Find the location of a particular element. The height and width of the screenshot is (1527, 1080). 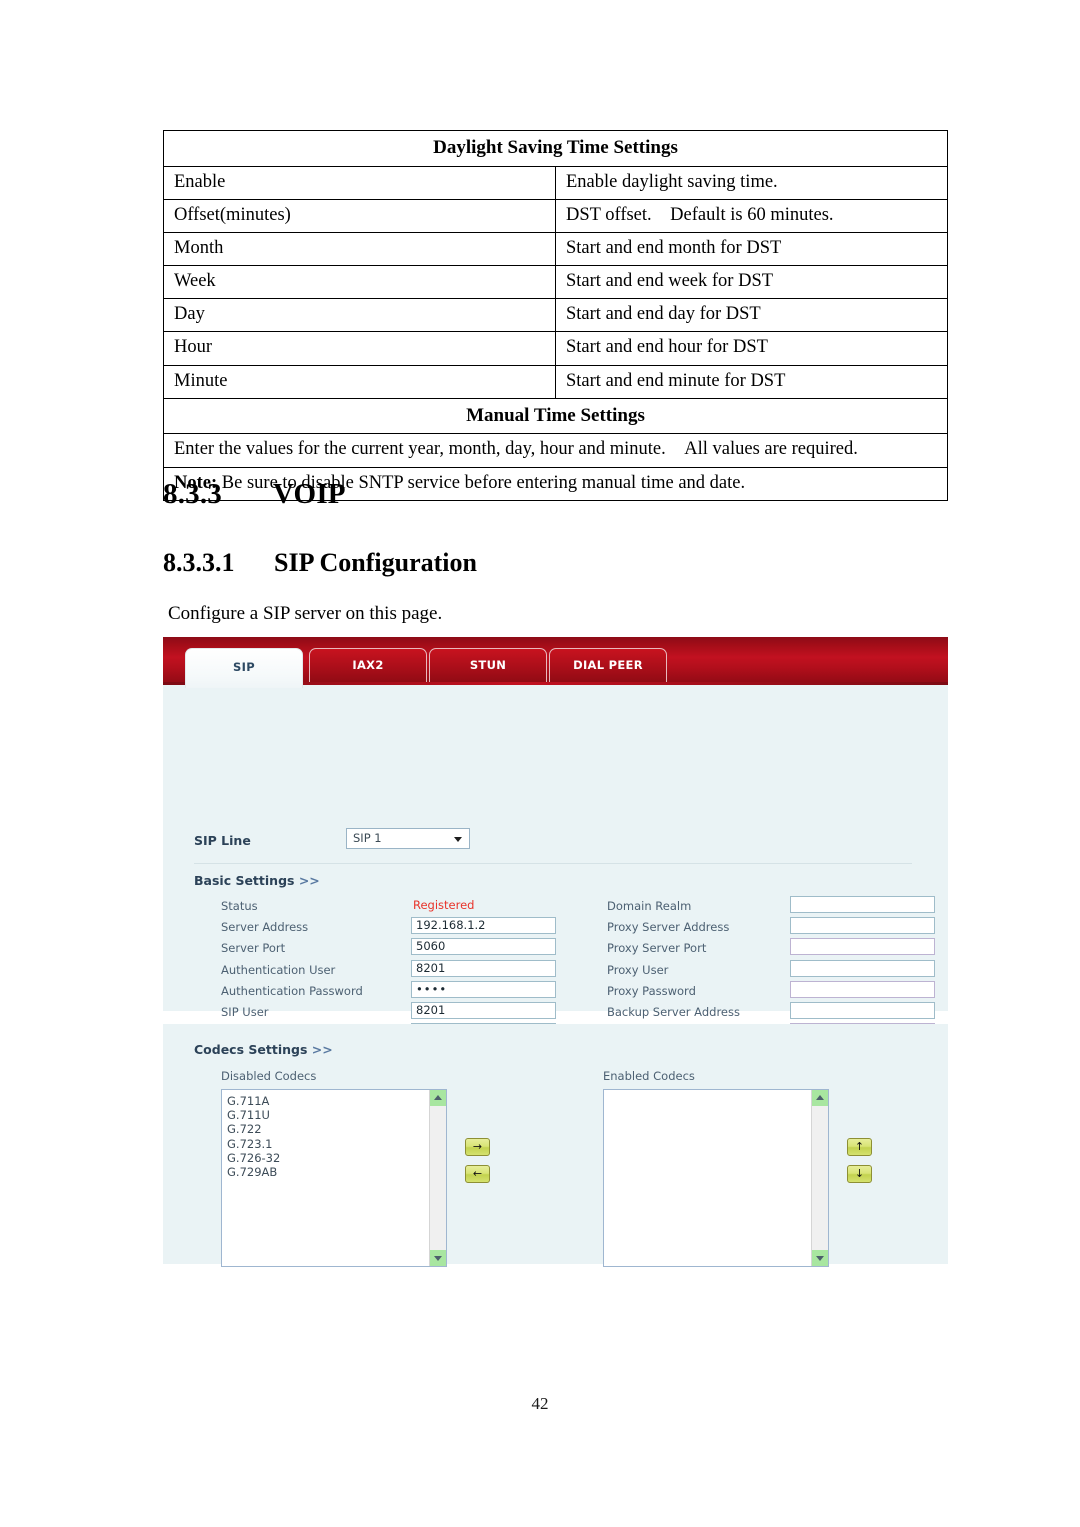

list-item: G.729AB is located at coordinates (253, 1172).